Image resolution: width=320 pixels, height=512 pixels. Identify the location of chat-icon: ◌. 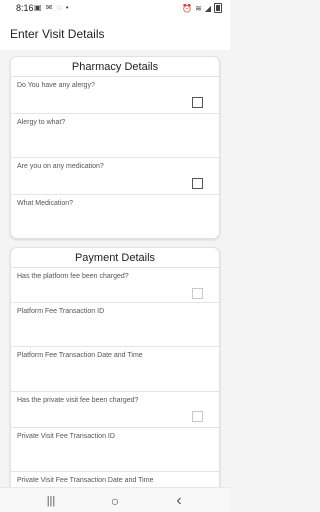
(59, 7).